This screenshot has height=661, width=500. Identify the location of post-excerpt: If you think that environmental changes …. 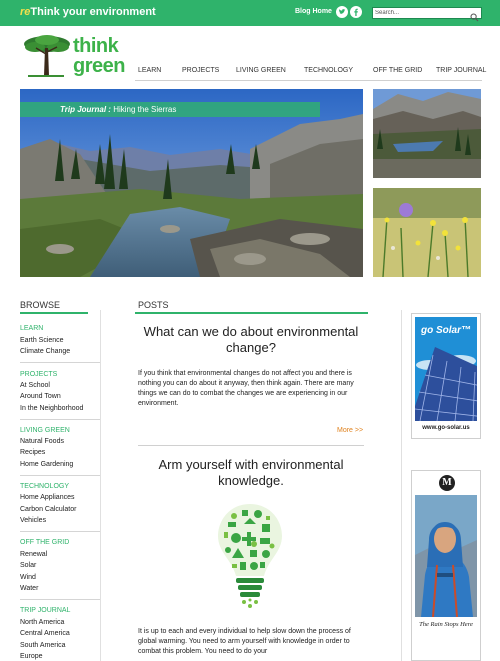
(246, 388).